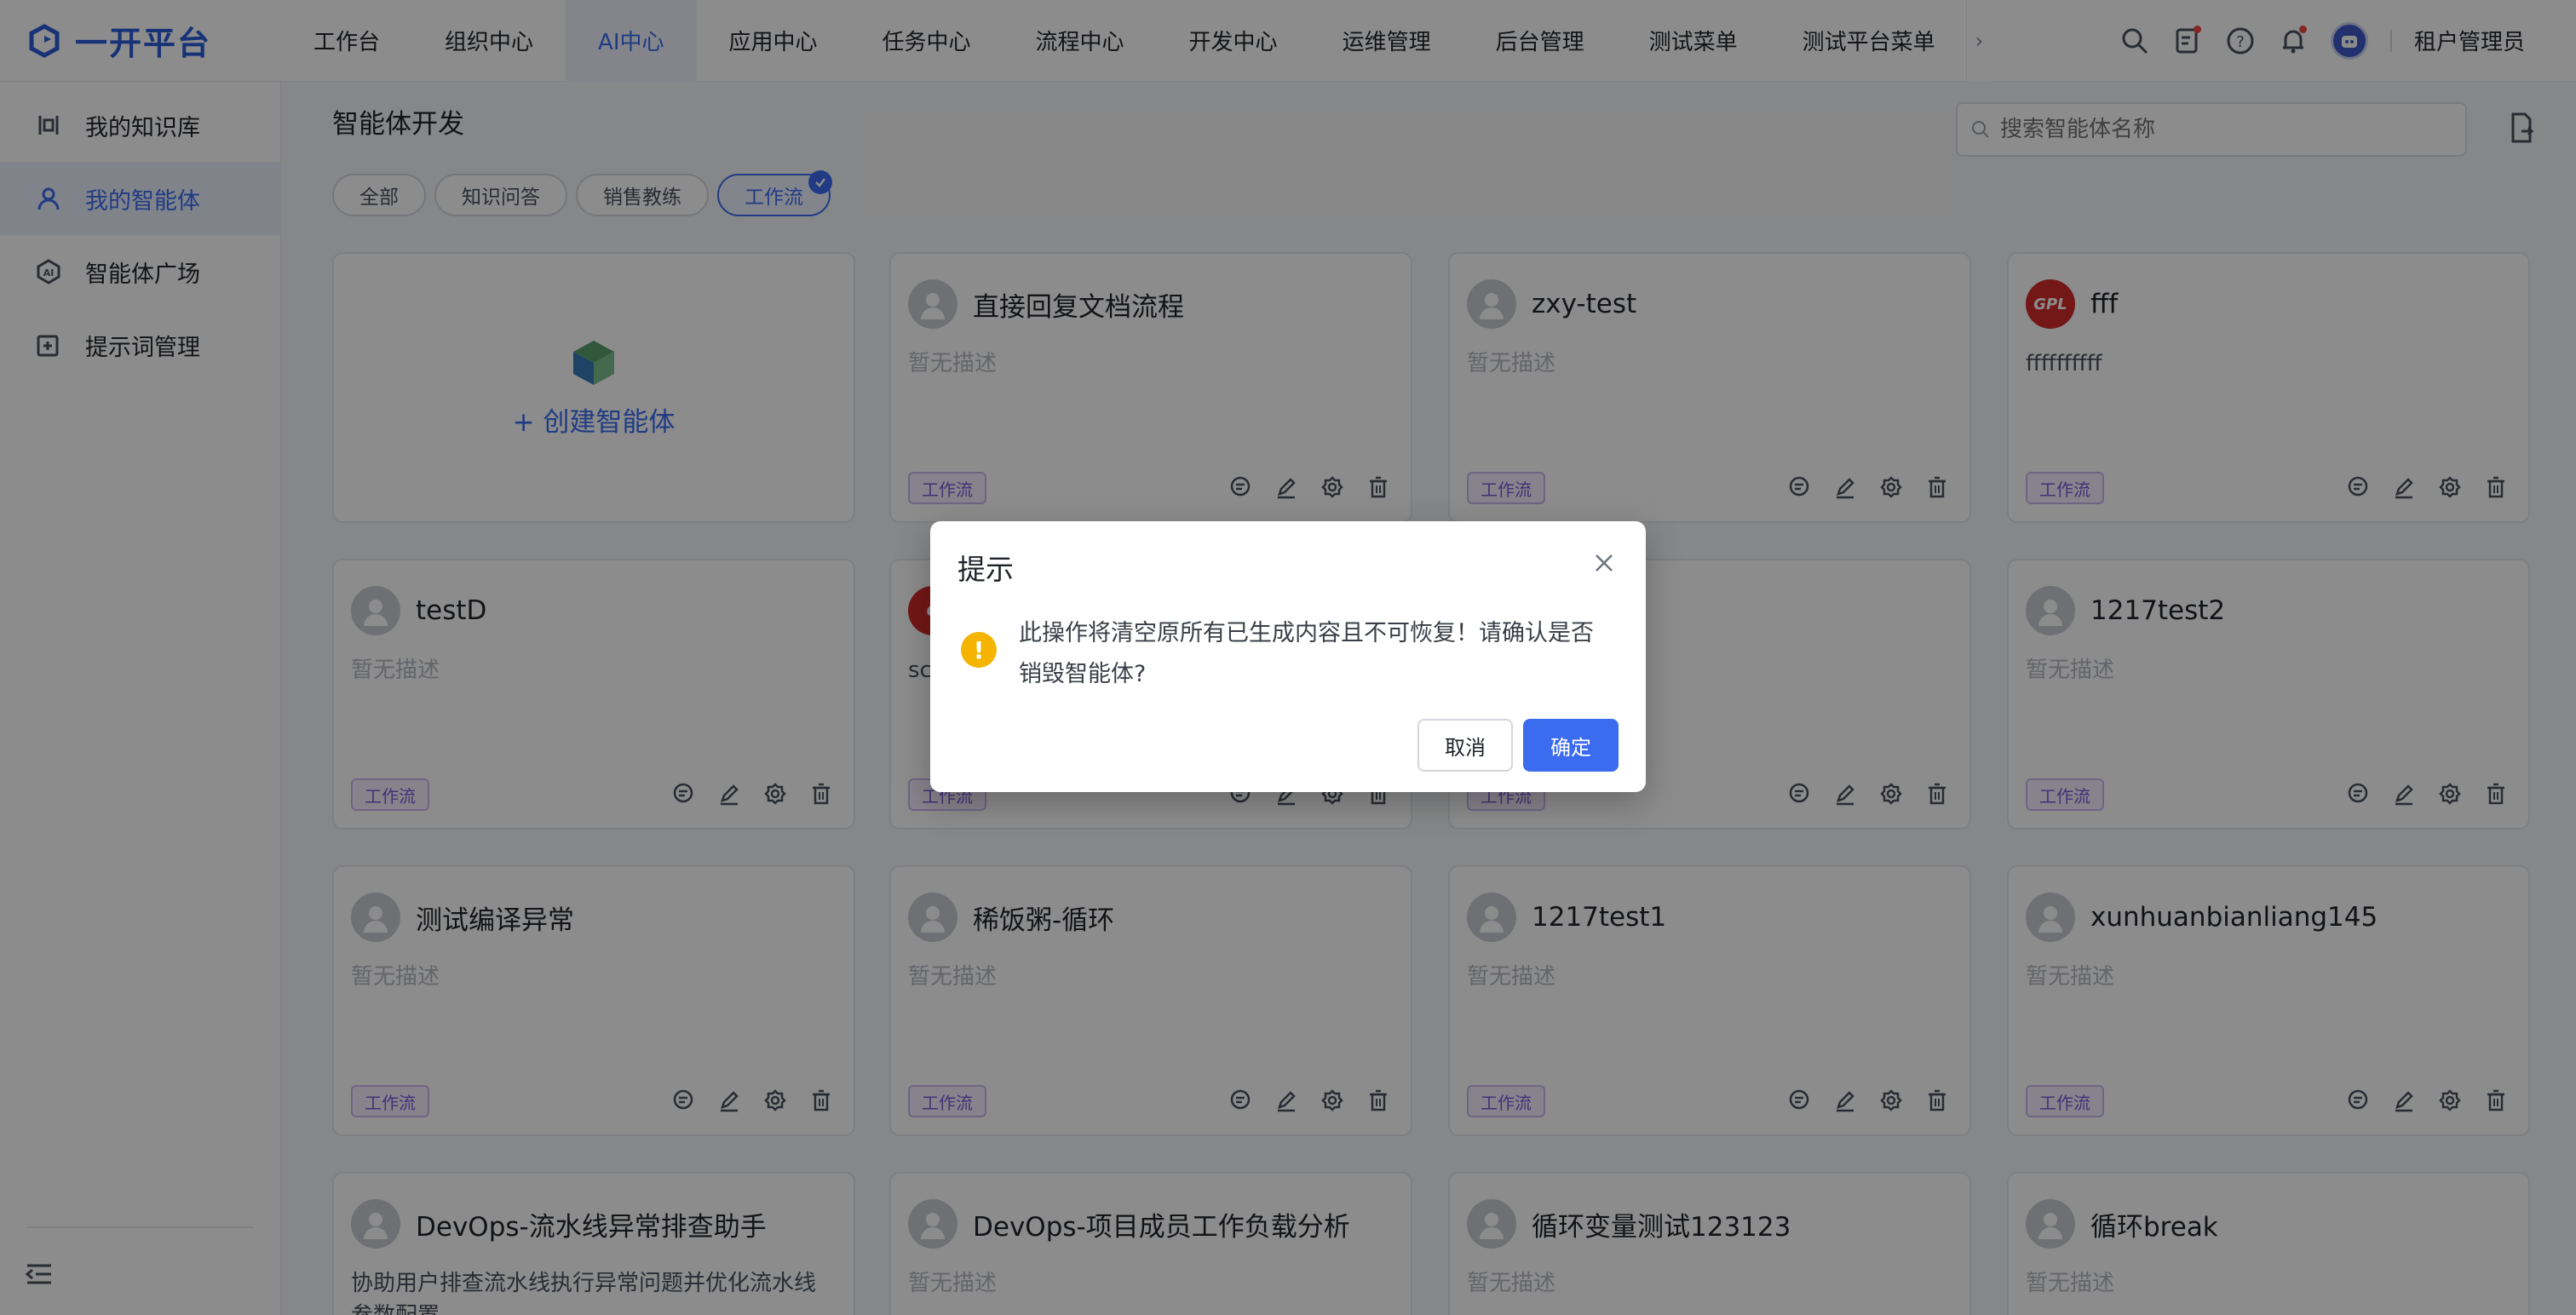 Image resolution: width=2576 pixels, height=1315 pixels. I want to click on warning-icon: !, so click(979, 650).